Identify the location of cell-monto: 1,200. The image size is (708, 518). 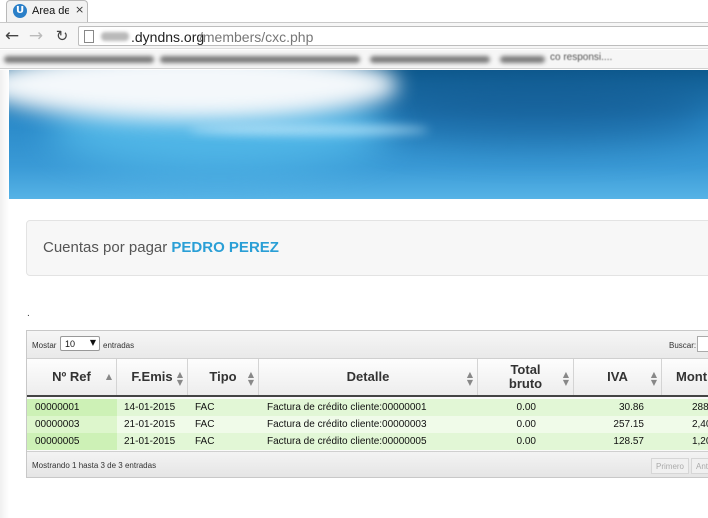
(699, 441).